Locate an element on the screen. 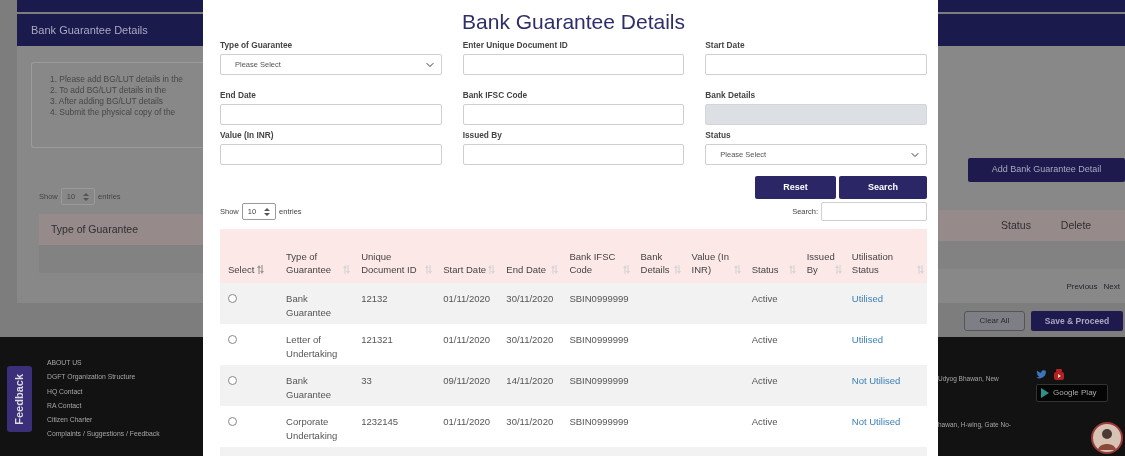 This screenshot has width=1125, height=456. play-triangle-icon is located at coordinates (1045, 393).